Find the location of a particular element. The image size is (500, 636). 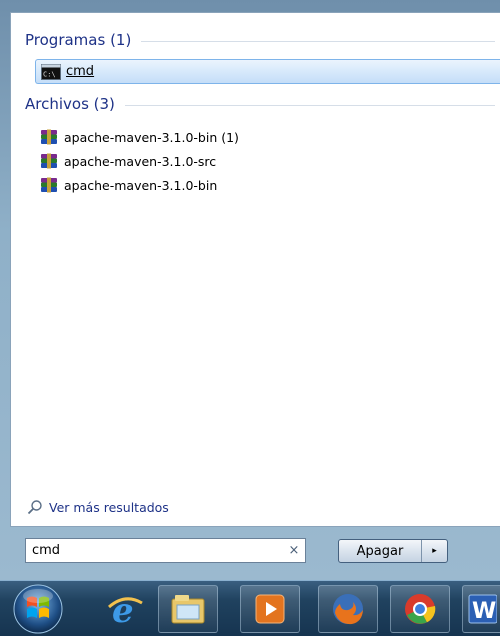

word-icon-glyph: W is located at coordinates (484, 611).